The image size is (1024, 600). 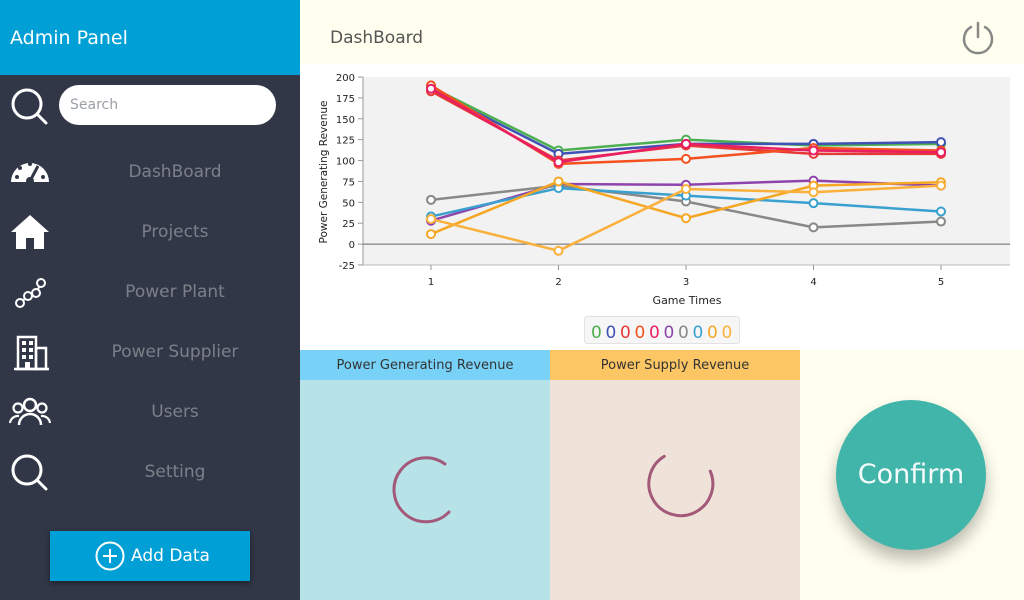 I want to click on network-nodes-icon, so click(x=30, y=293).